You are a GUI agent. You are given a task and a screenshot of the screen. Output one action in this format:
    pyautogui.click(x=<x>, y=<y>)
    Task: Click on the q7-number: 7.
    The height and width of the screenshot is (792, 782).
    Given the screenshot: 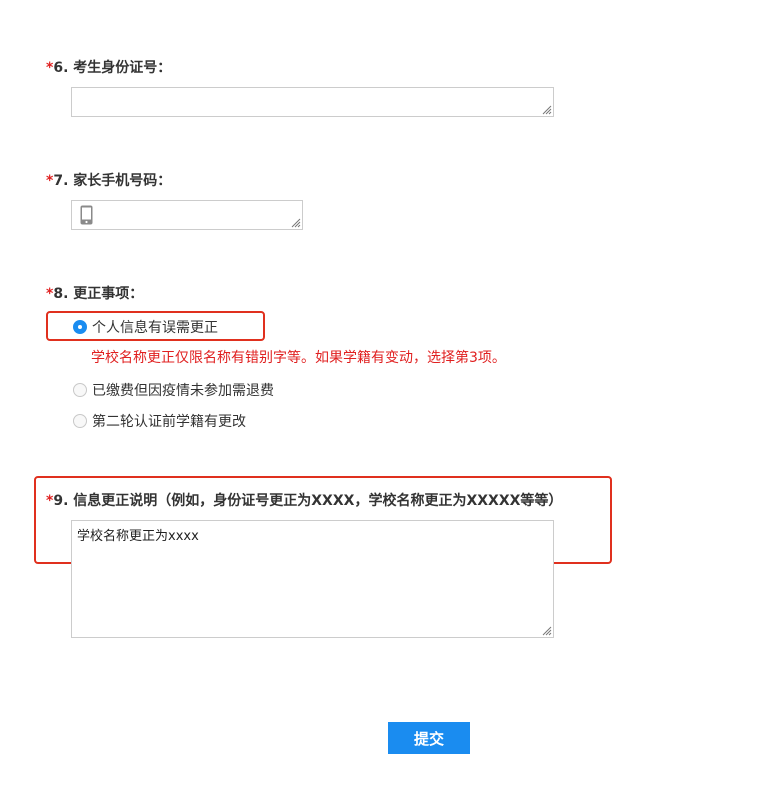 What is the action you would take?
    pyautogui.click(x=61, y=181)
    